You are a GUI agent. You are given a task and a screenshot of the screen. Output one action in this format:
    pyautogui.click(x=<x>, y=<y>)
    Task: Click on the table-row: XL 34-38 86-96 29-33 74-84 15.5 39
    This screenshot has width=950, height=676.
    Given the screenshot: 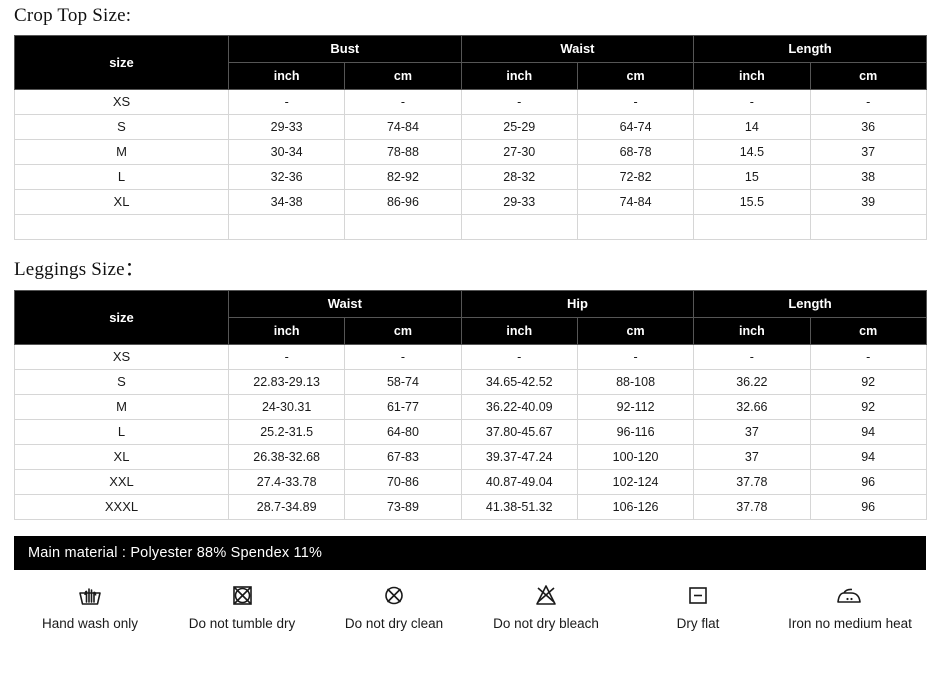 What is the action you would take?
    pyautogui.click(x=470, y=202)
    